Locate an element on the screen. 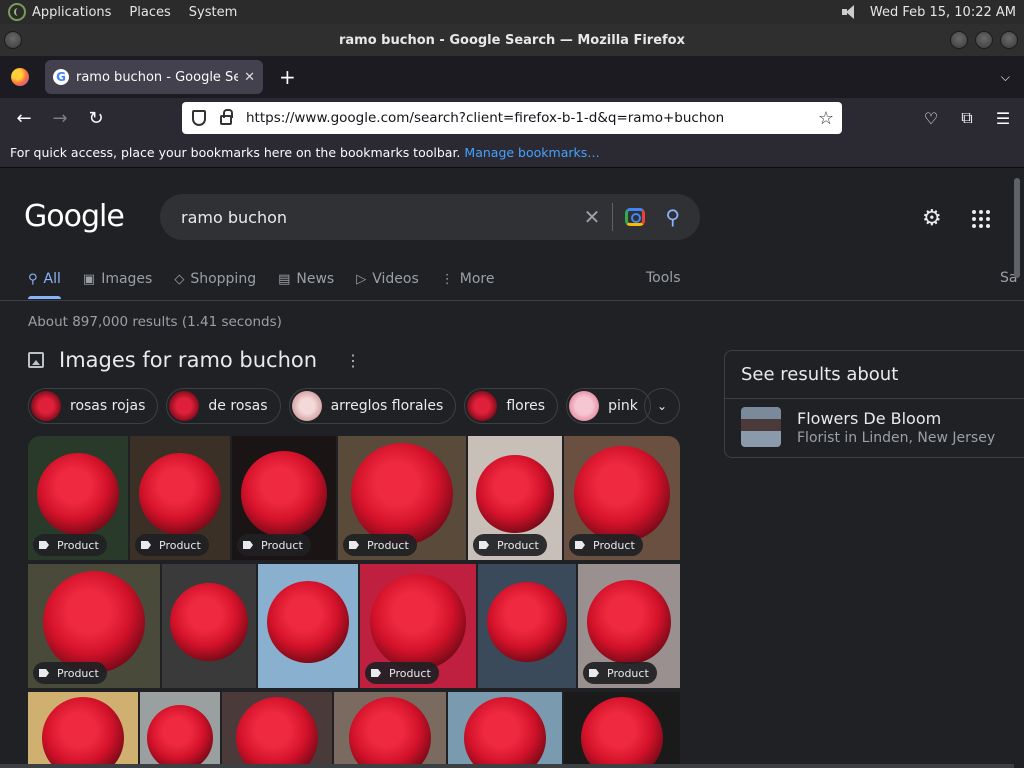  volume-icon is located at coordinates (850, 12).